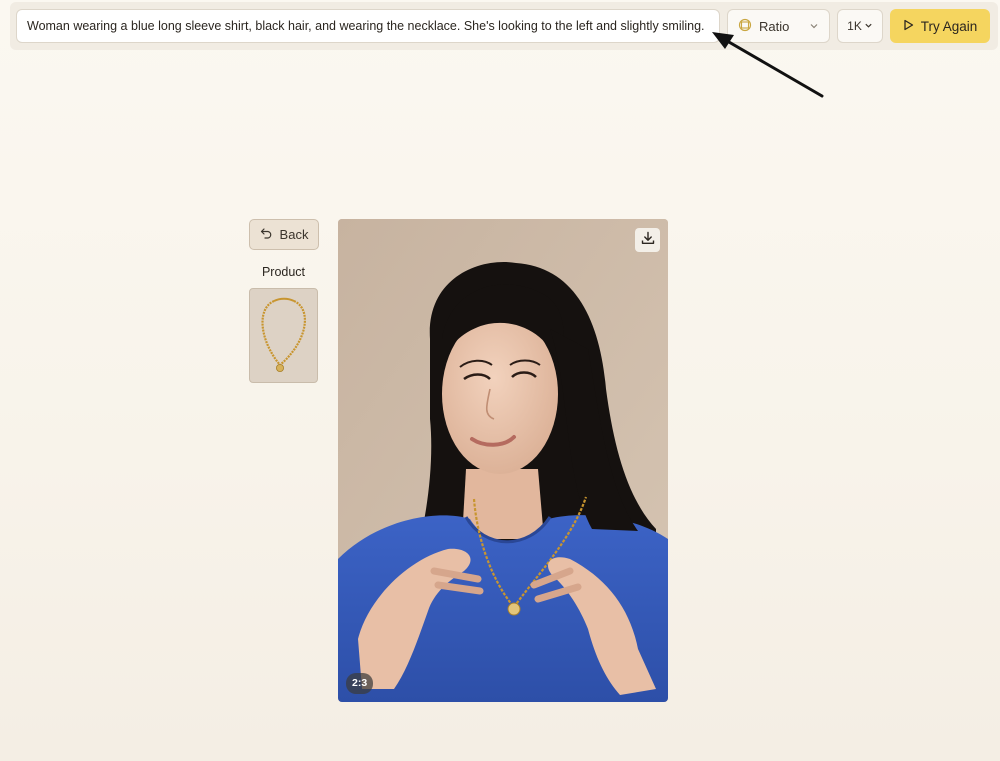 The width and height of the screenshot is (1000, 761). Describe the element at coordinates (360, 683) in the screenshot. I see `aspect-ratio-badge: 2:3` at that location.